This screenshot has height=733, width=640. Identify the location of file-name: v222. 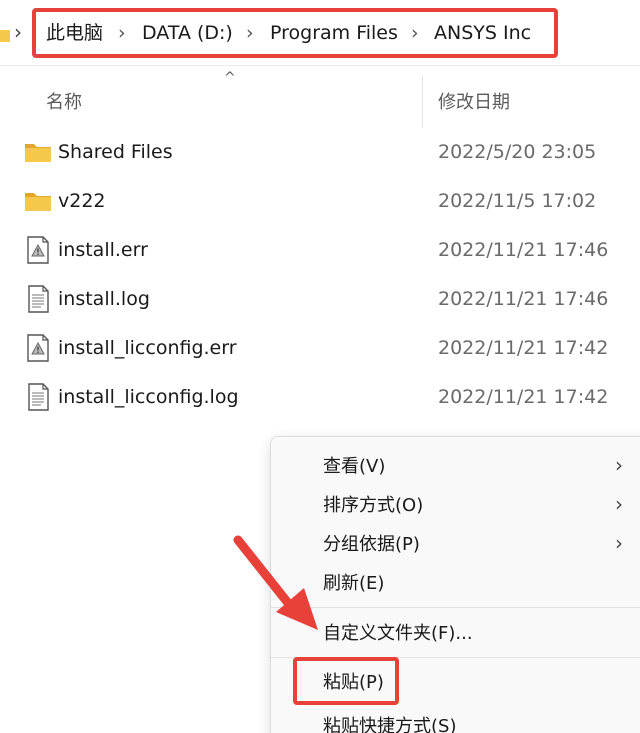
(82, 201).